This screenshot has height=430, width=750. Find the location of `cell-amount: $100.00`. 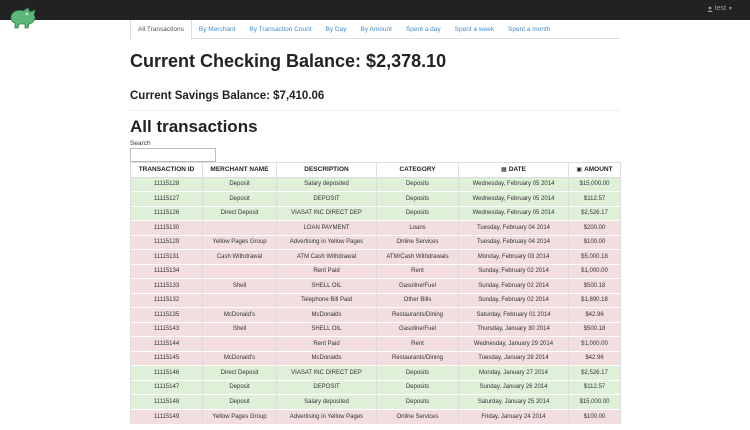

cell-amount: $100.00 is located at coordinates (594, 416).